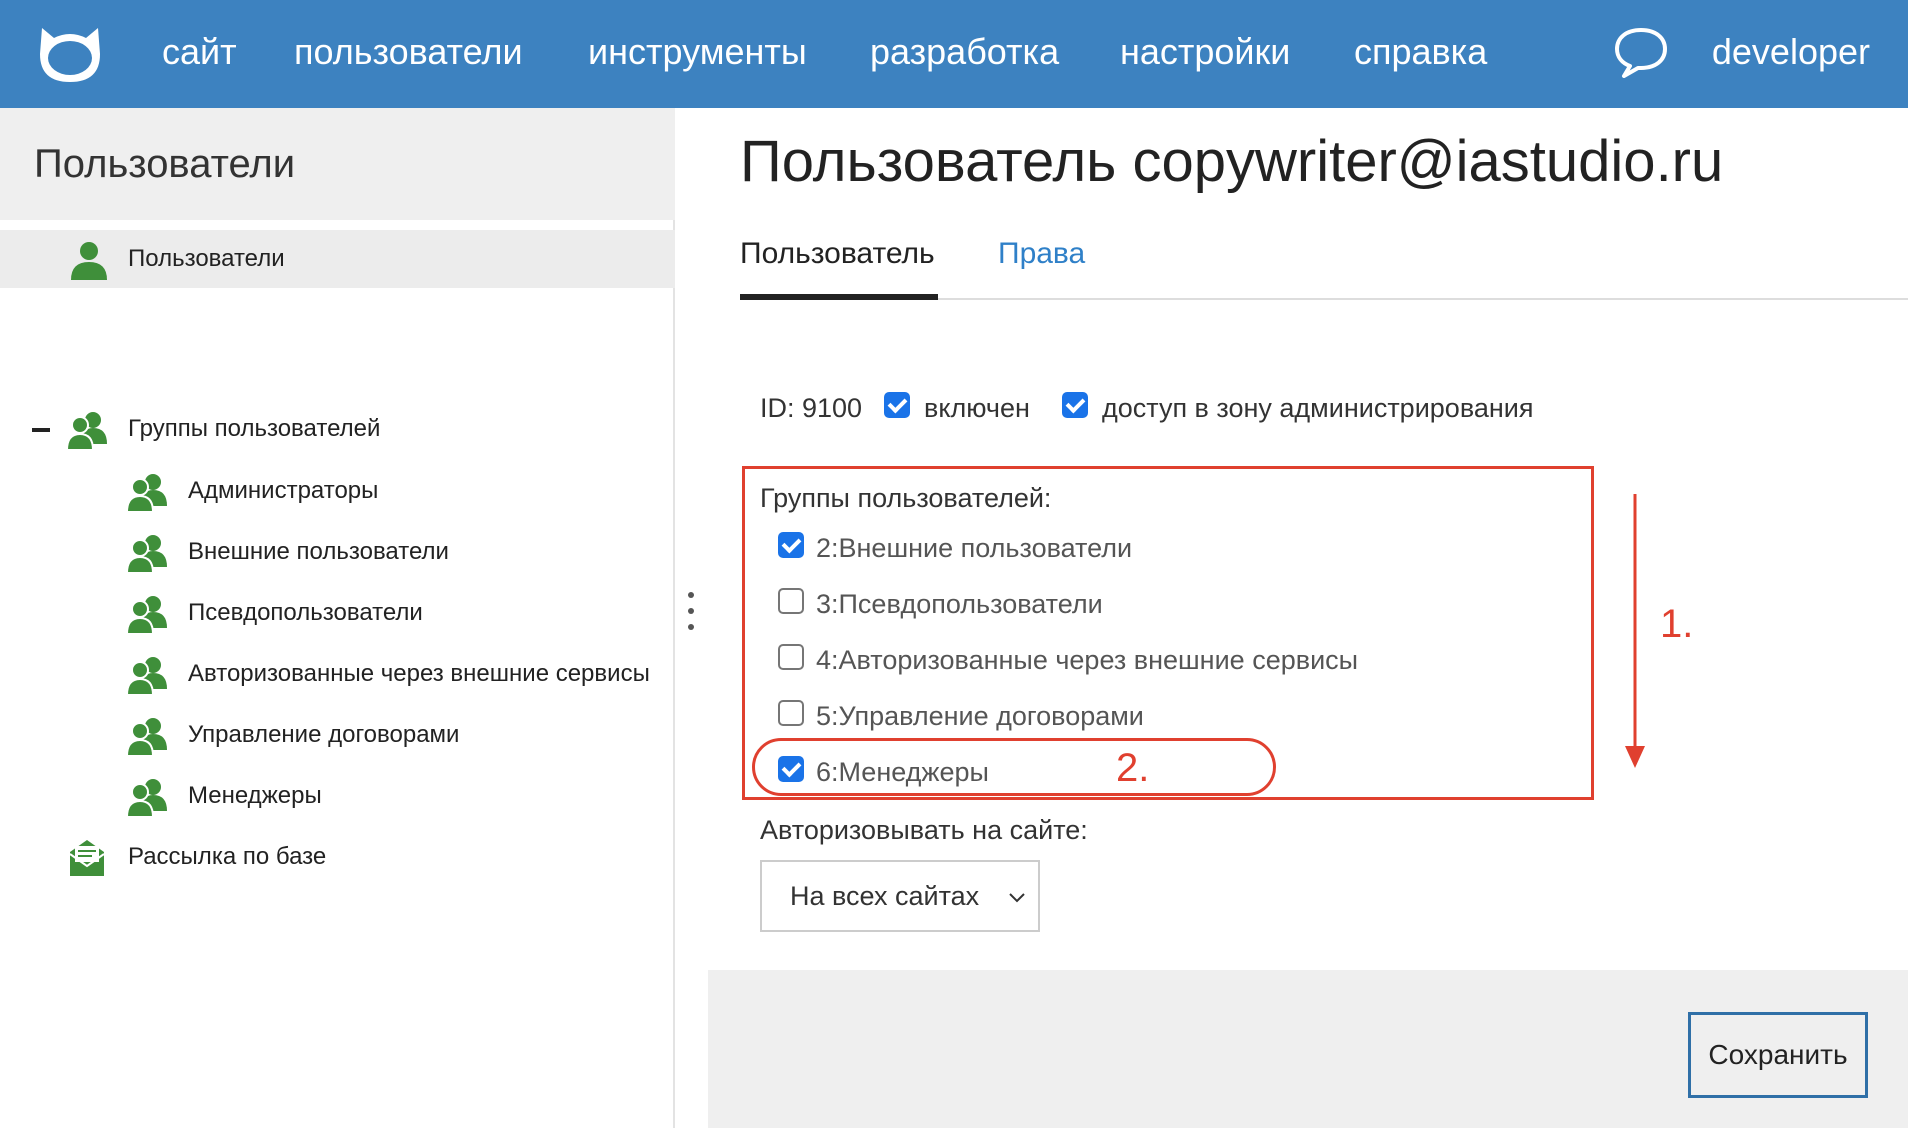 The height and width of the screenshot is (1128, 1908). I want to click on collapse-icon, so click(41, 430).